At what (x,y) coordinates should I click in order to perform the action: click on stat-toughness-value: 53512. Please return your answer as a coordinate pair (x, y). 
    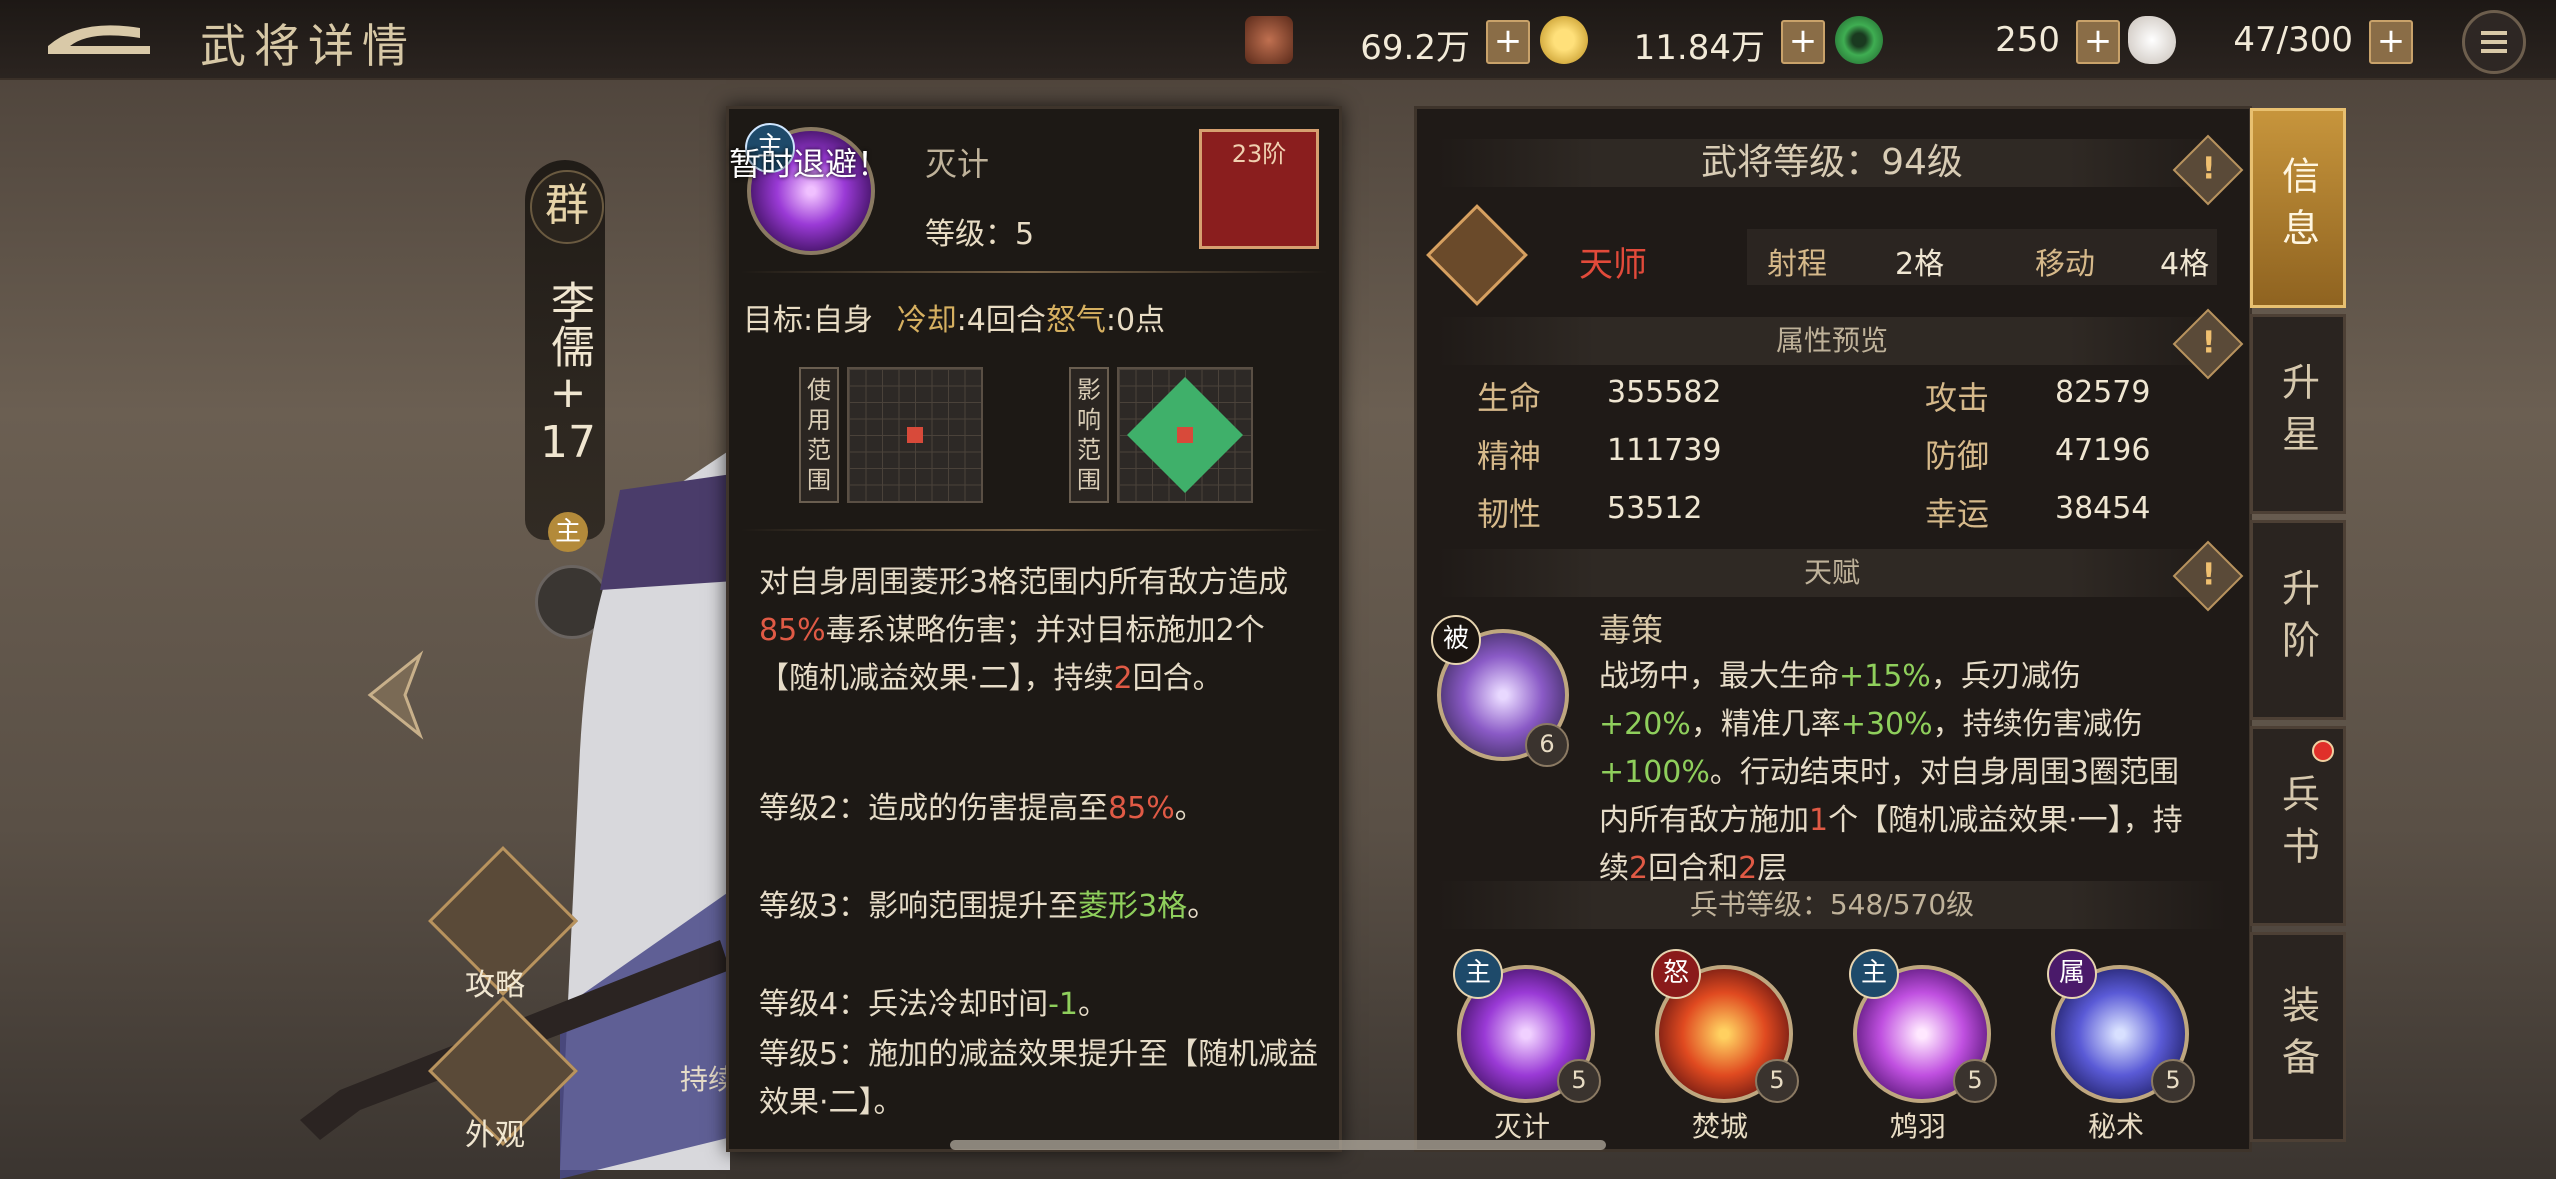
    Looking at the image, I should click on (1655, 508).